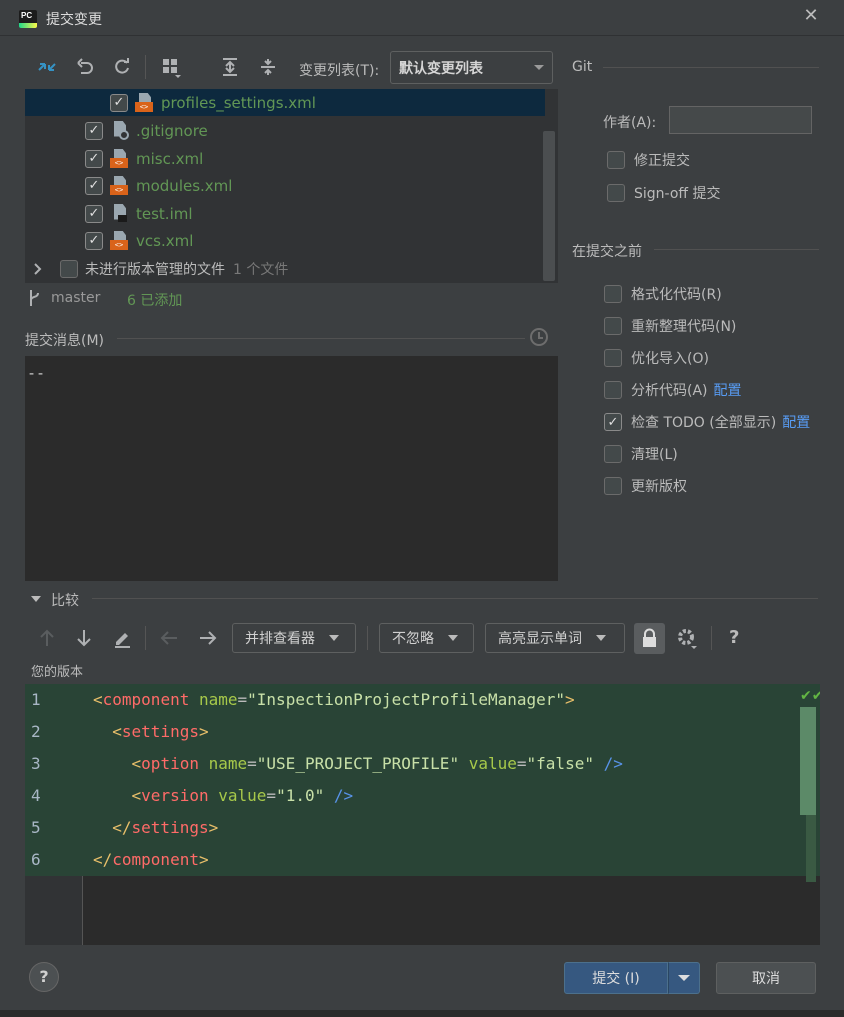 The height and width of the screenshot is (1017, 844). What do you see at coordinates (648, 160) in the screenshot?
I see `amend-option: 修正提交` at bounding box center [648, 160].